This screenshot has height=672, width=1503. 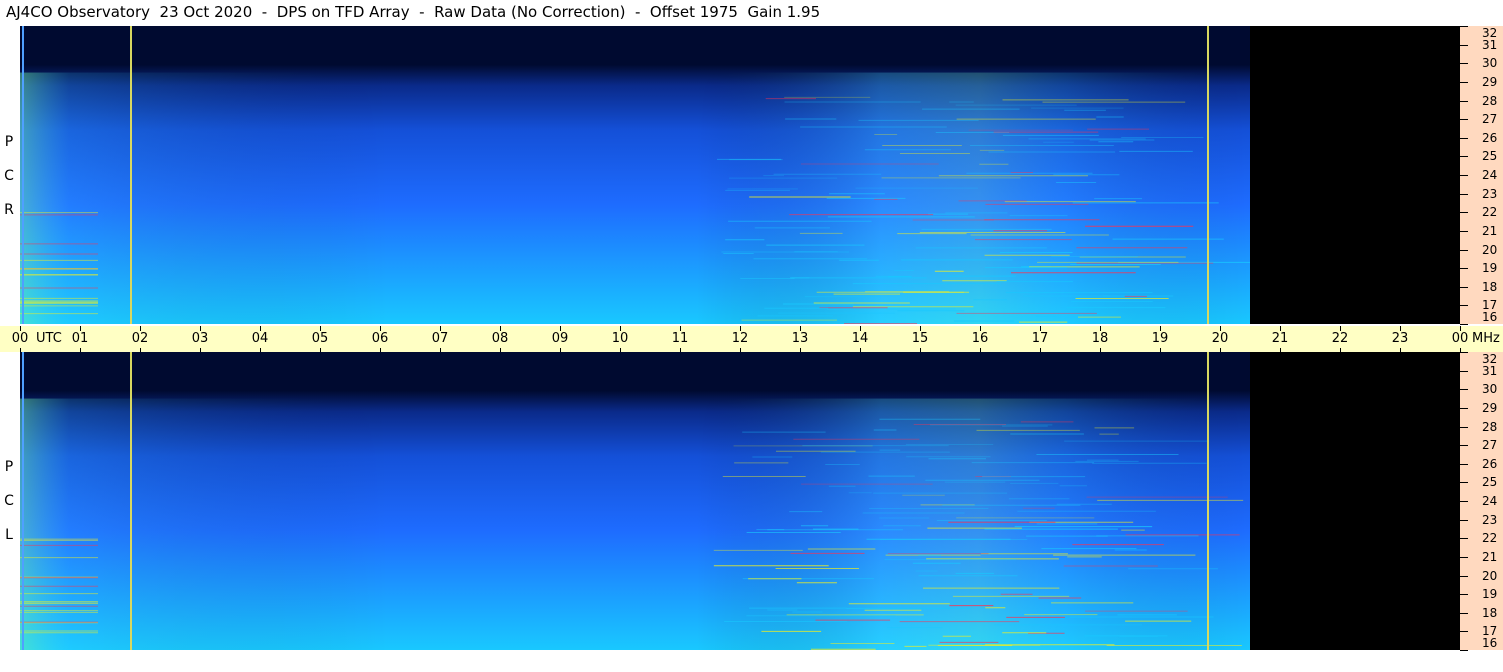 I want to click on utc-tick-label: 13, so click(x=800, y=338).